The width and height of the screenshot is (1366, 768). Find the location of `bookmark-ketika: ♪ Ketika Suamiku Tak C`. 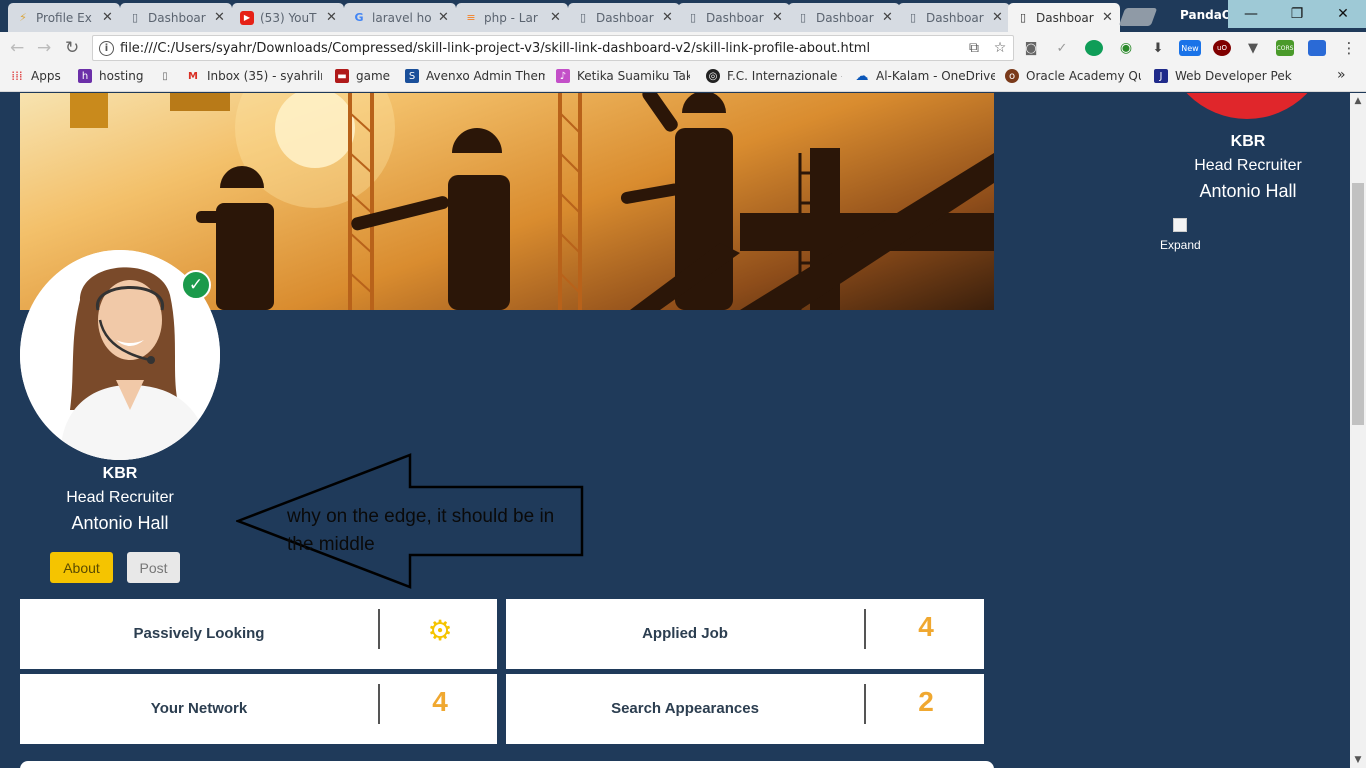

bookmark-ketika: ♪ Ketika Suamiku Tak C is located at coordinates (623, 76).